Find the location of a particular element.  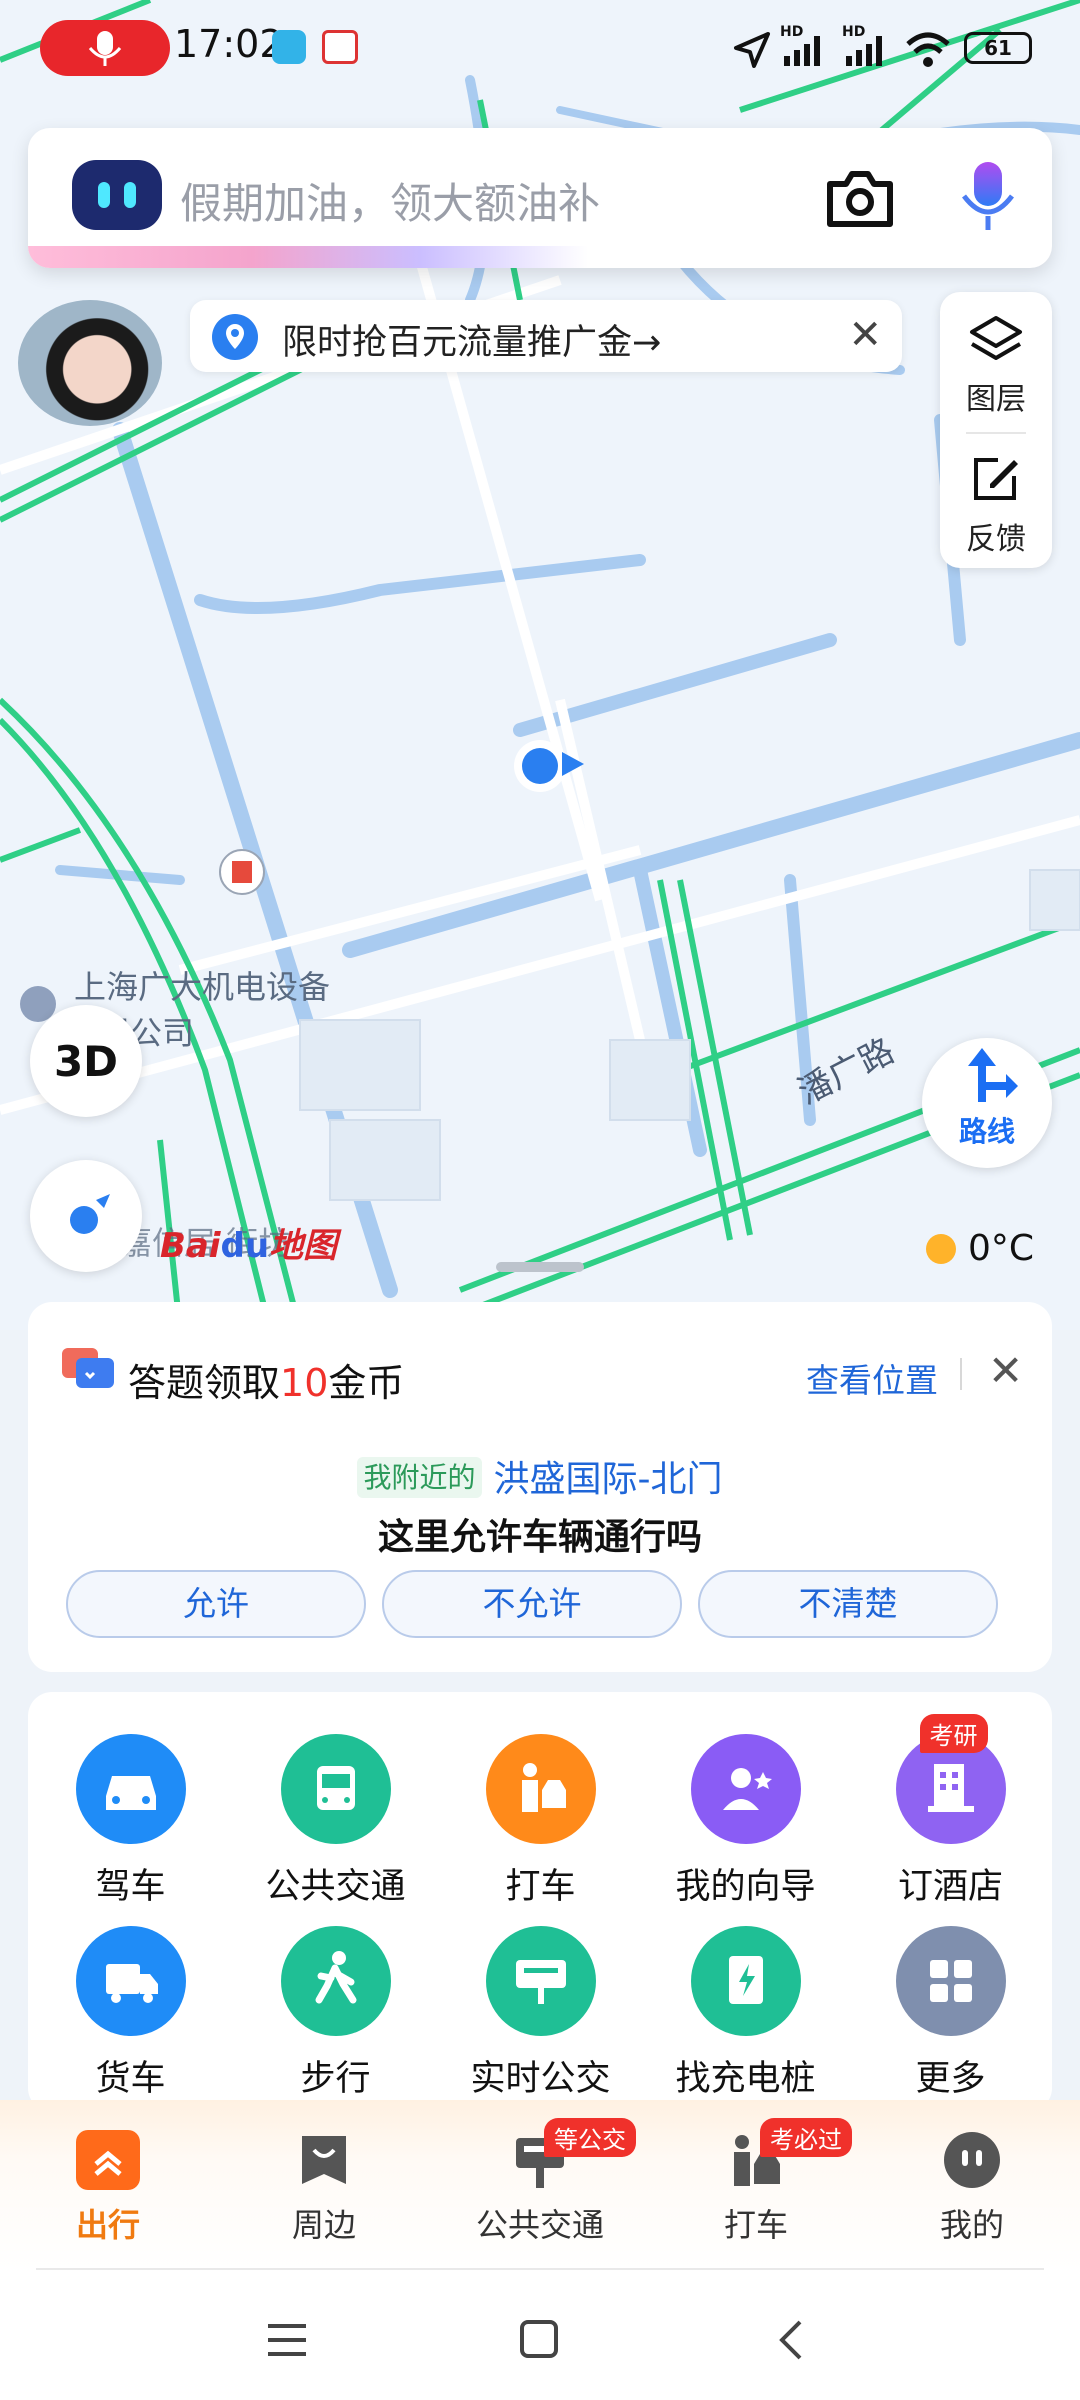

service-taxi: 打车 is located at coordinates (540, 1821).